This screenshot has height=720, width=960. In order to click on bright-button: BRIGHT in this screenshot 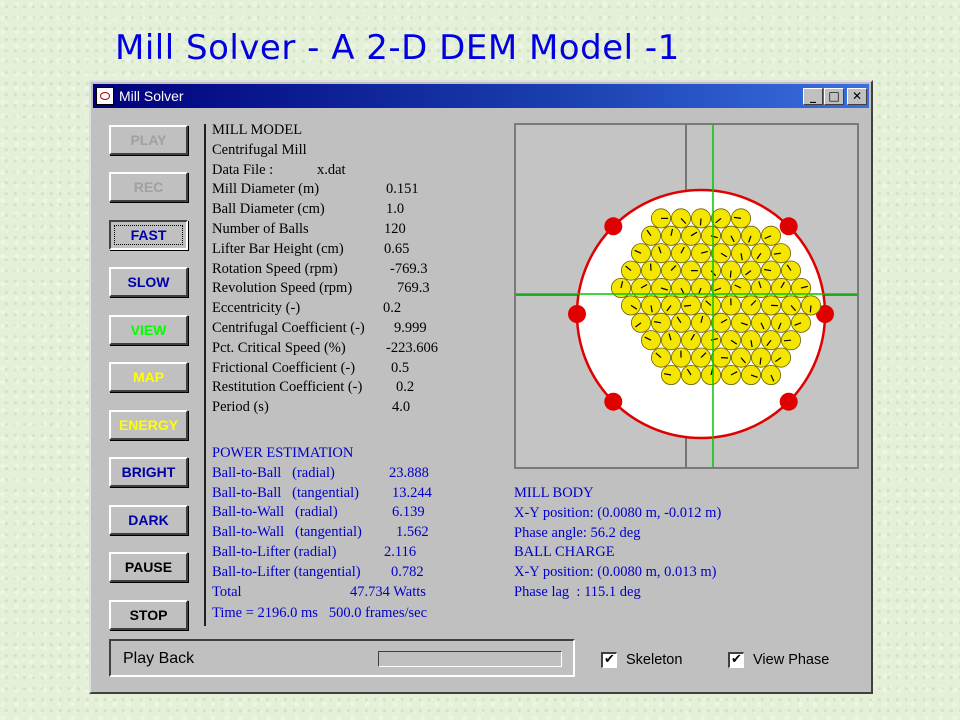, I will do `click(148, 472)`.